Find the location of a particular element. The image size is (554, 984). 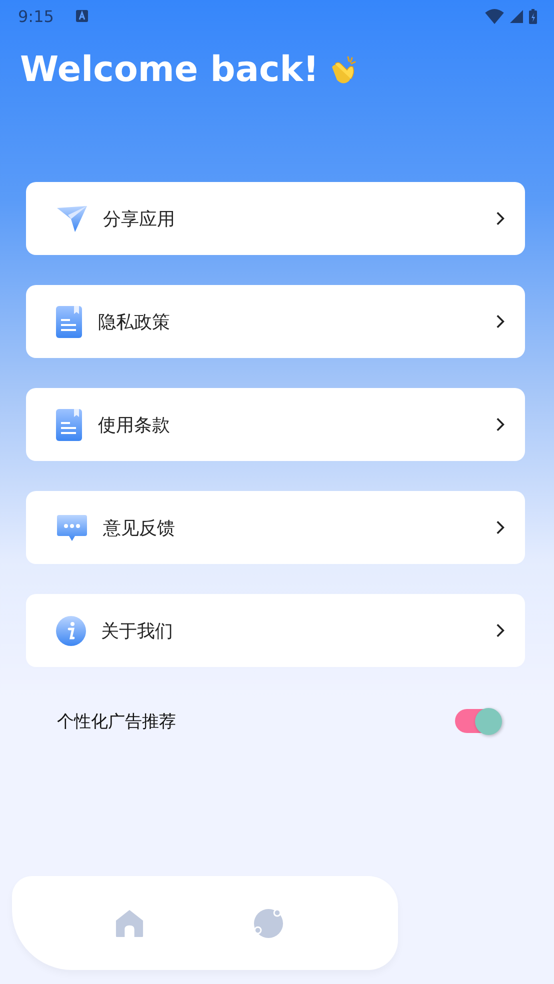

chat-bubble-icon is located at coordinates (72, 528).